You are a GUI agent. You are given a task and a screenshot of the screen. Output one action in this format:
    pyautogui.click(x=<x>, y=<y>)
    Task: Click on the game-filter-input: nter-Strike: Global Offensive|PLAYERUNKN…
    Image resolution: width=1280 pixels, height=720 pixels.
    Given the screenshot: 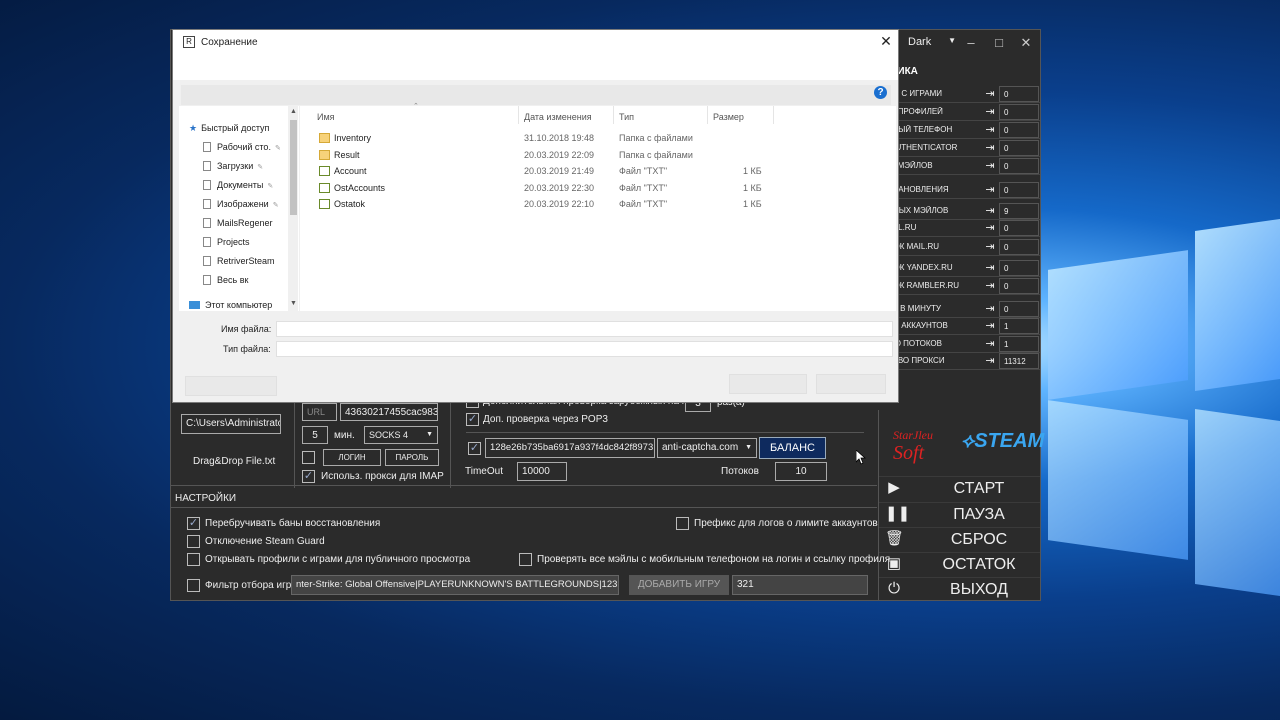 What is the action you would take?
    pyautogui.click(x=455, y=585)
    